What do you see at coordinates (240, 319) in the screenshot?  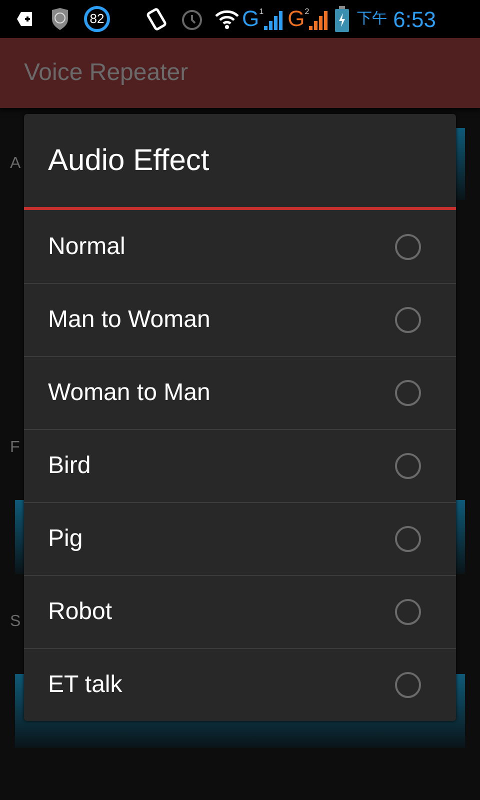 I see `option-row: Man to Woman` at bounding box center [240, 319].